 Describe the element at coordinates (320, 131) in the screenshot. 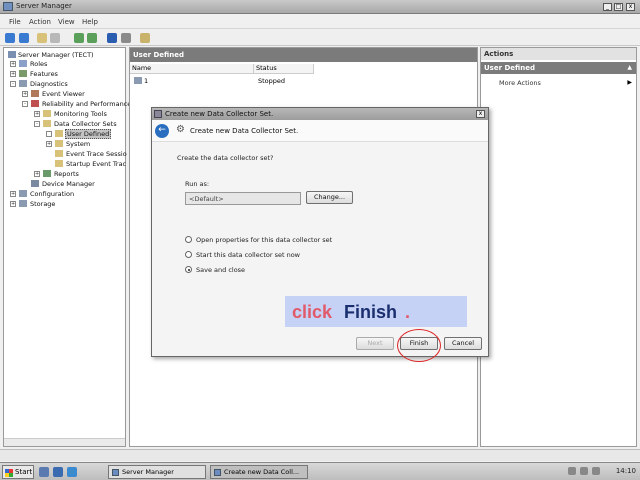

I see `wizard-header: ← ⚙ Create new Data Collector Set.` at that location.